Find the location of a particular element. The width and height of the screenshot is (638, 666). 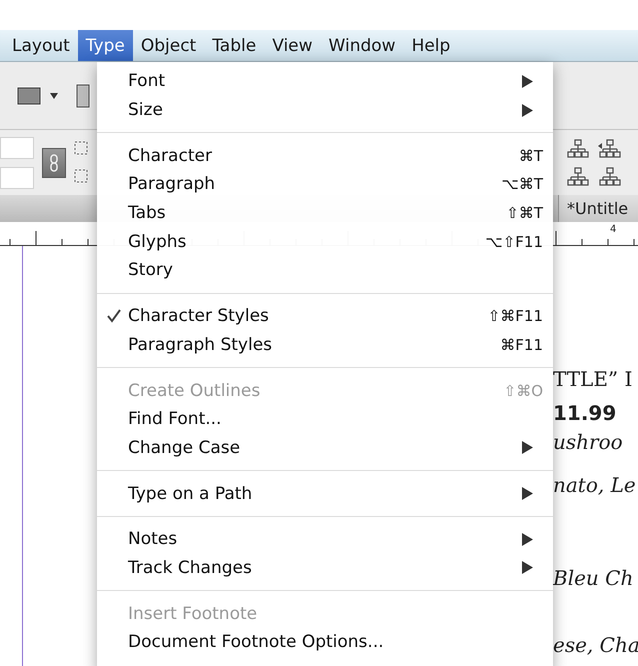

menu-item: Change Case is located at coordinates (325, 448).